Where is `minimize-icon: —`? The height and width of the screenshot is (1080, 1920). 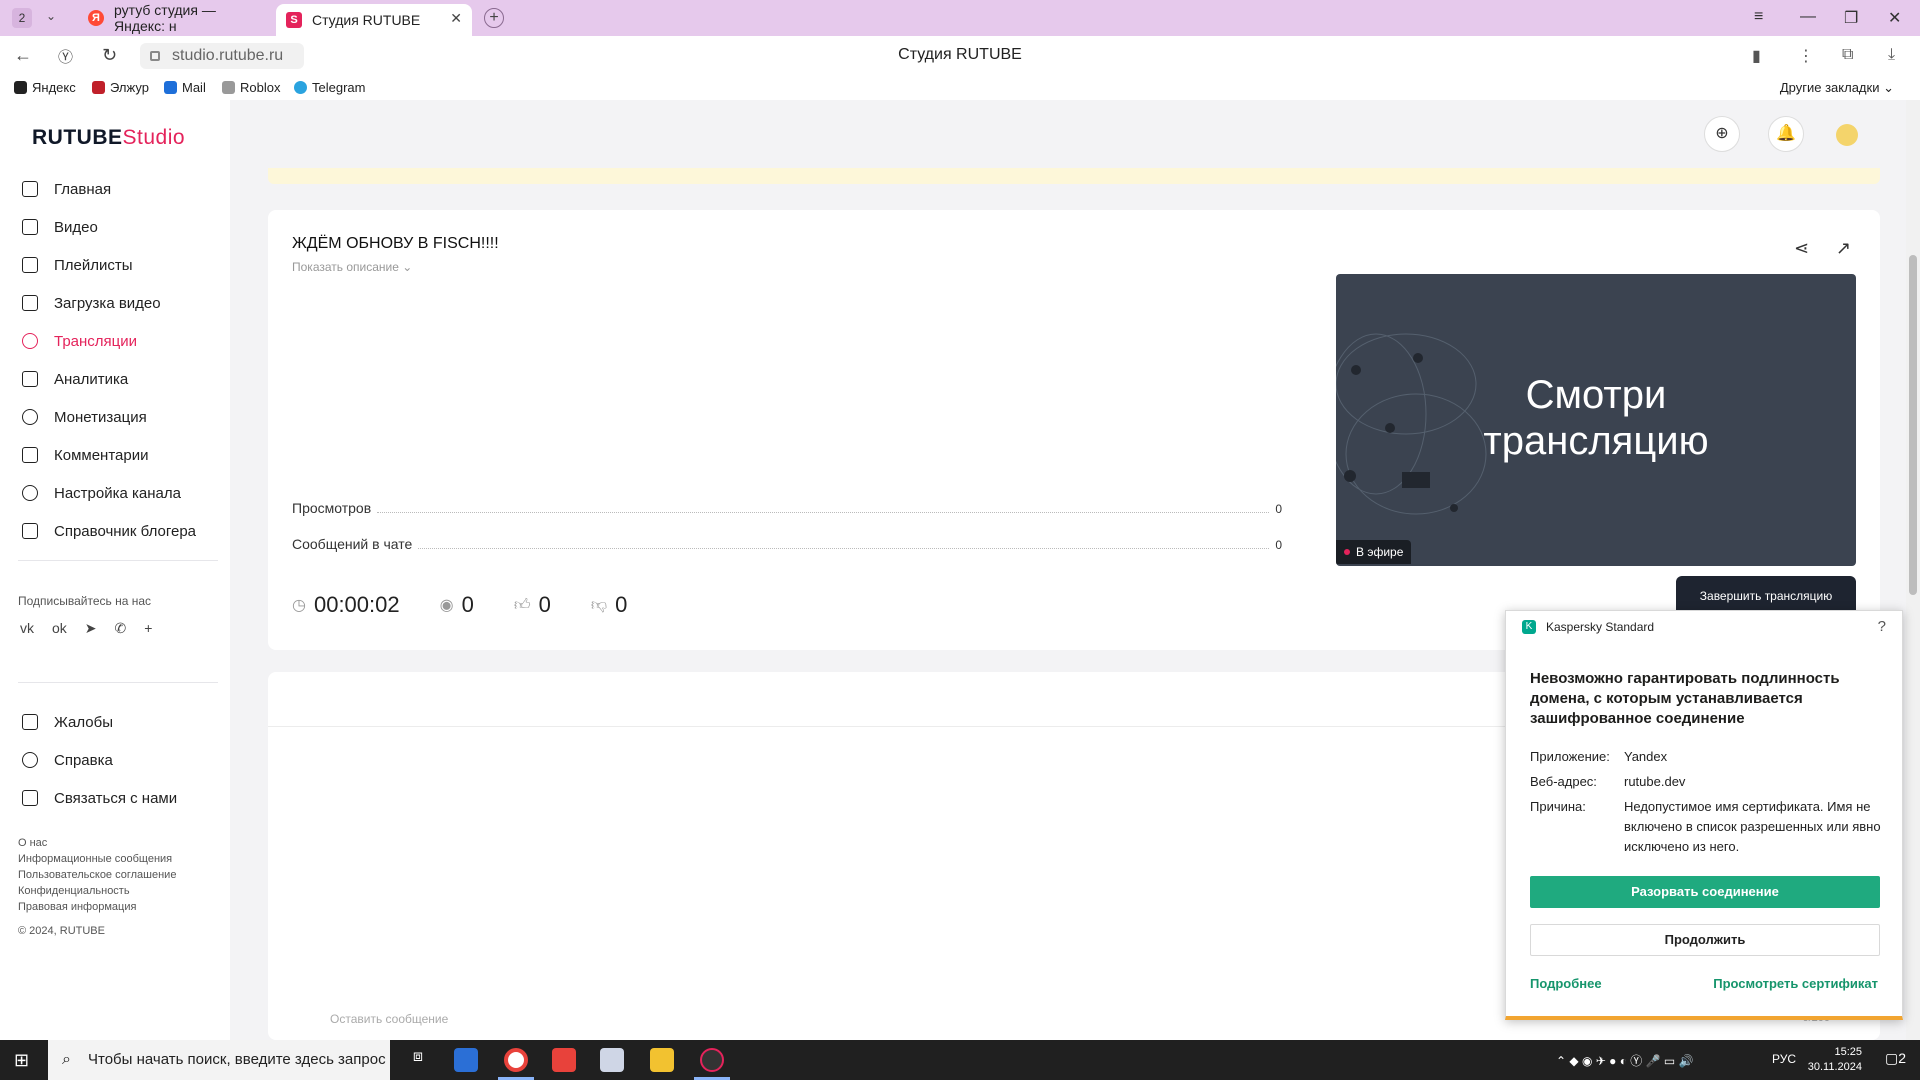 minimize-icon: — is located at coordinates (1808, 17).